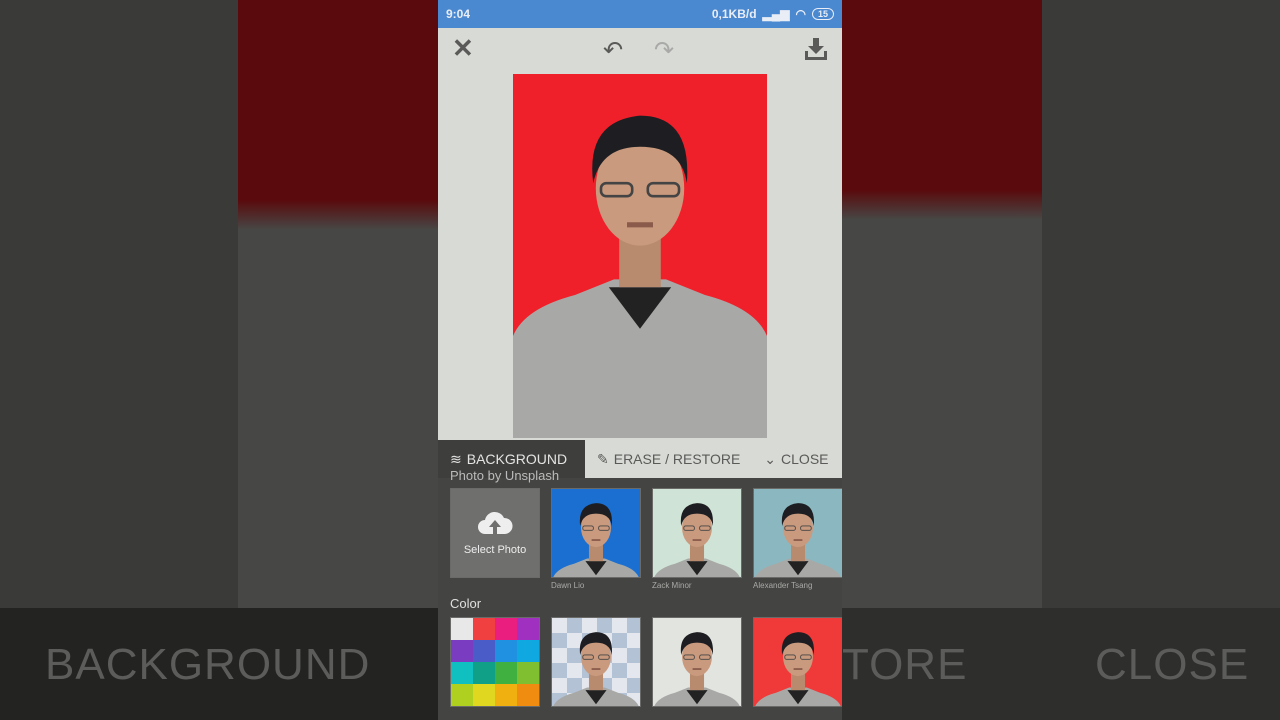 The height and width of the screenshot is (720, 1280). I want to click on photo-section-label: Photo by Unsplash, so click(505, 475).